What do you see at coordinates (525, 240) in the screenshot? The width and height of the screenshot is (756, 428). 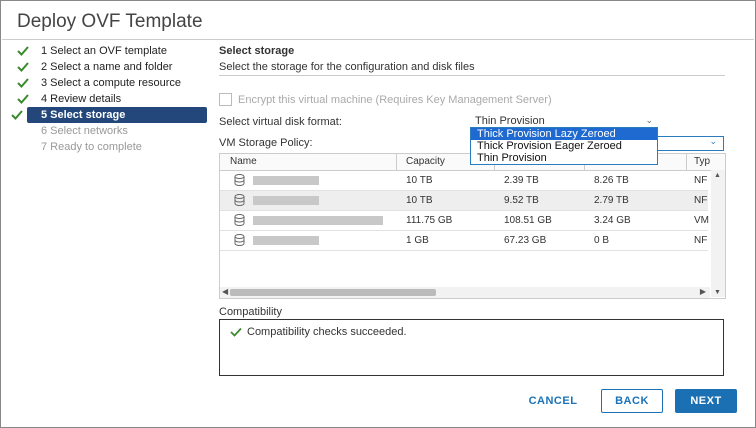 I see `provisioned-cell: 67.23 GB` at bounding box center [525, 240].